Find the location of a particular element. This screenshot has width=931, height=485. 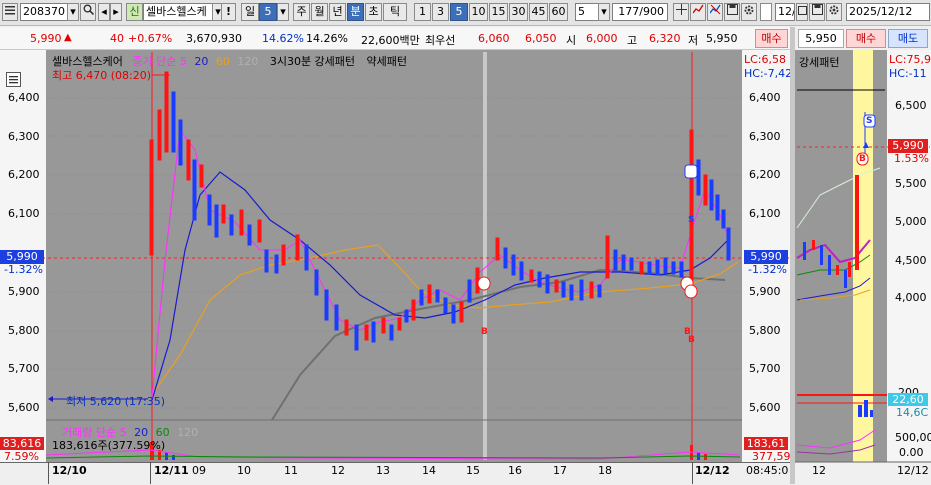

x-label: 17 is located at coordinates (560, 470).